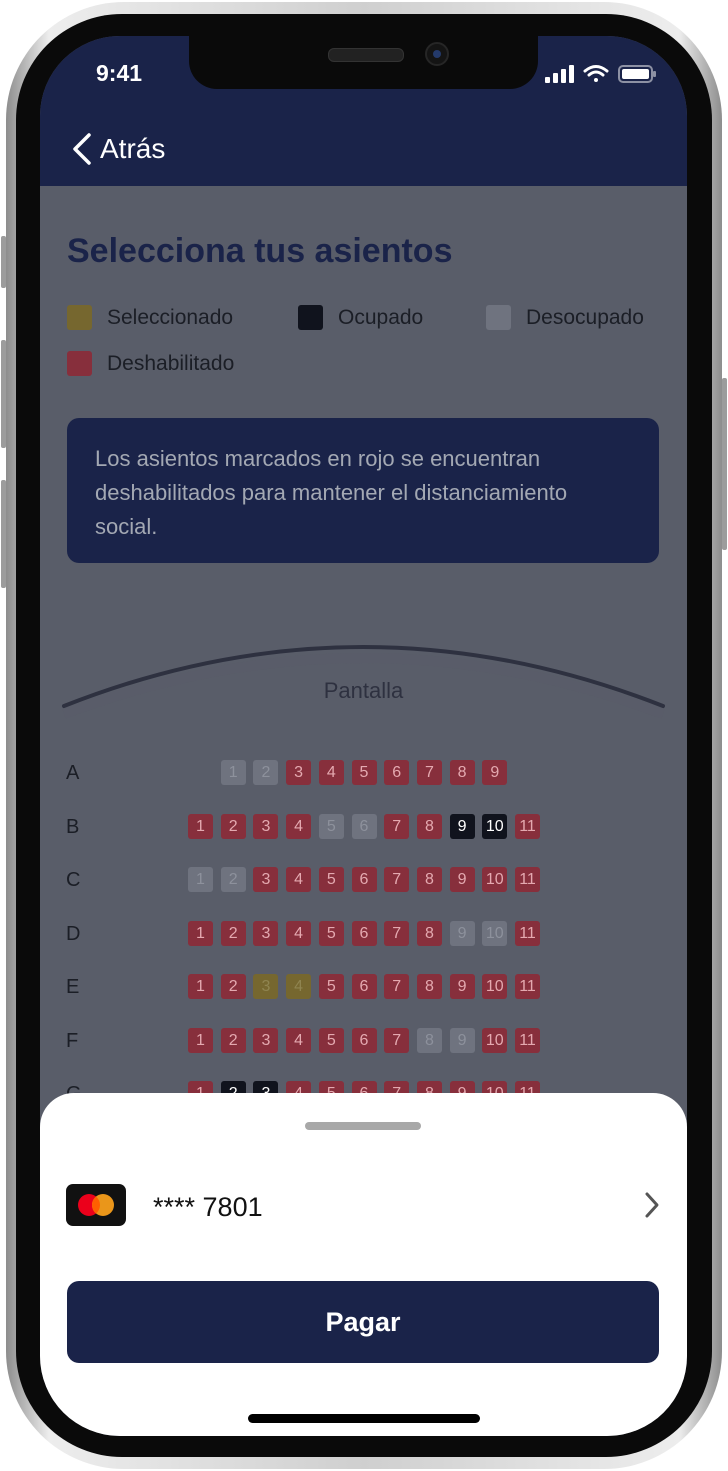  What do you see at coordinates (596, 73) in the screenshot?
I see `wifi-icon` at bounding box center [596, 73].